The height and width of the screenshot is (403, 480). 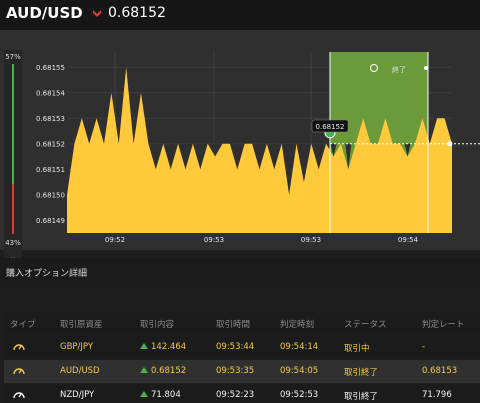 I want to click on table-row: GBP/JPY 142.464 09:53:44 09:54:14 取引中 -, so click(x=242, y=347).